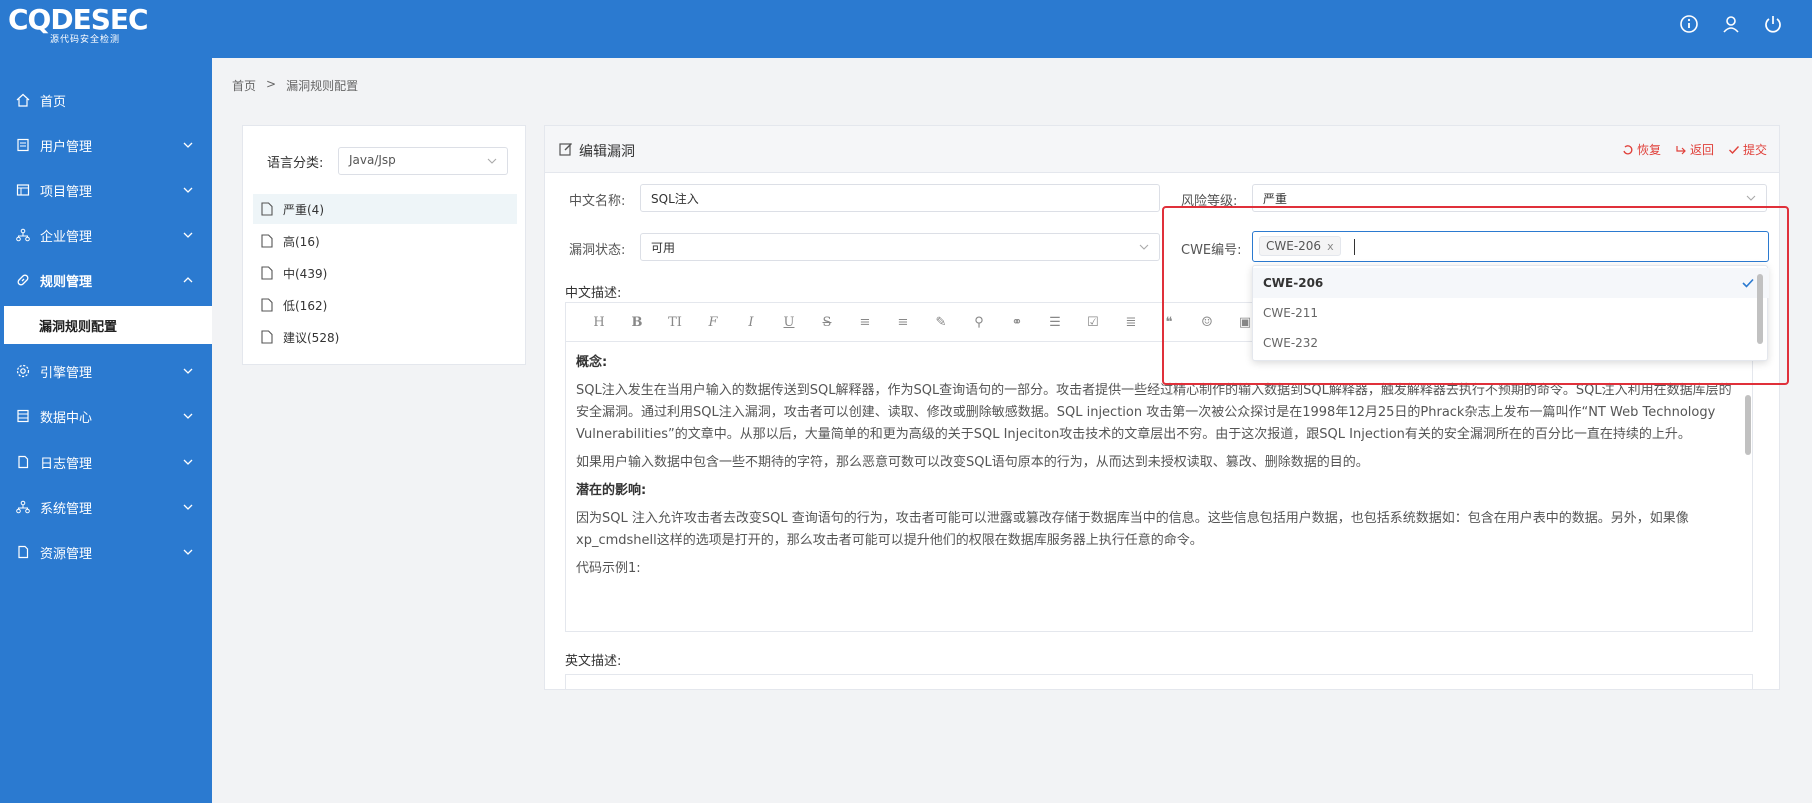  What do you see at coordinates (607, 152) in the screenshot?
I see `panel-title-text: 编辑漏洞` at bounding box center [607, 152].